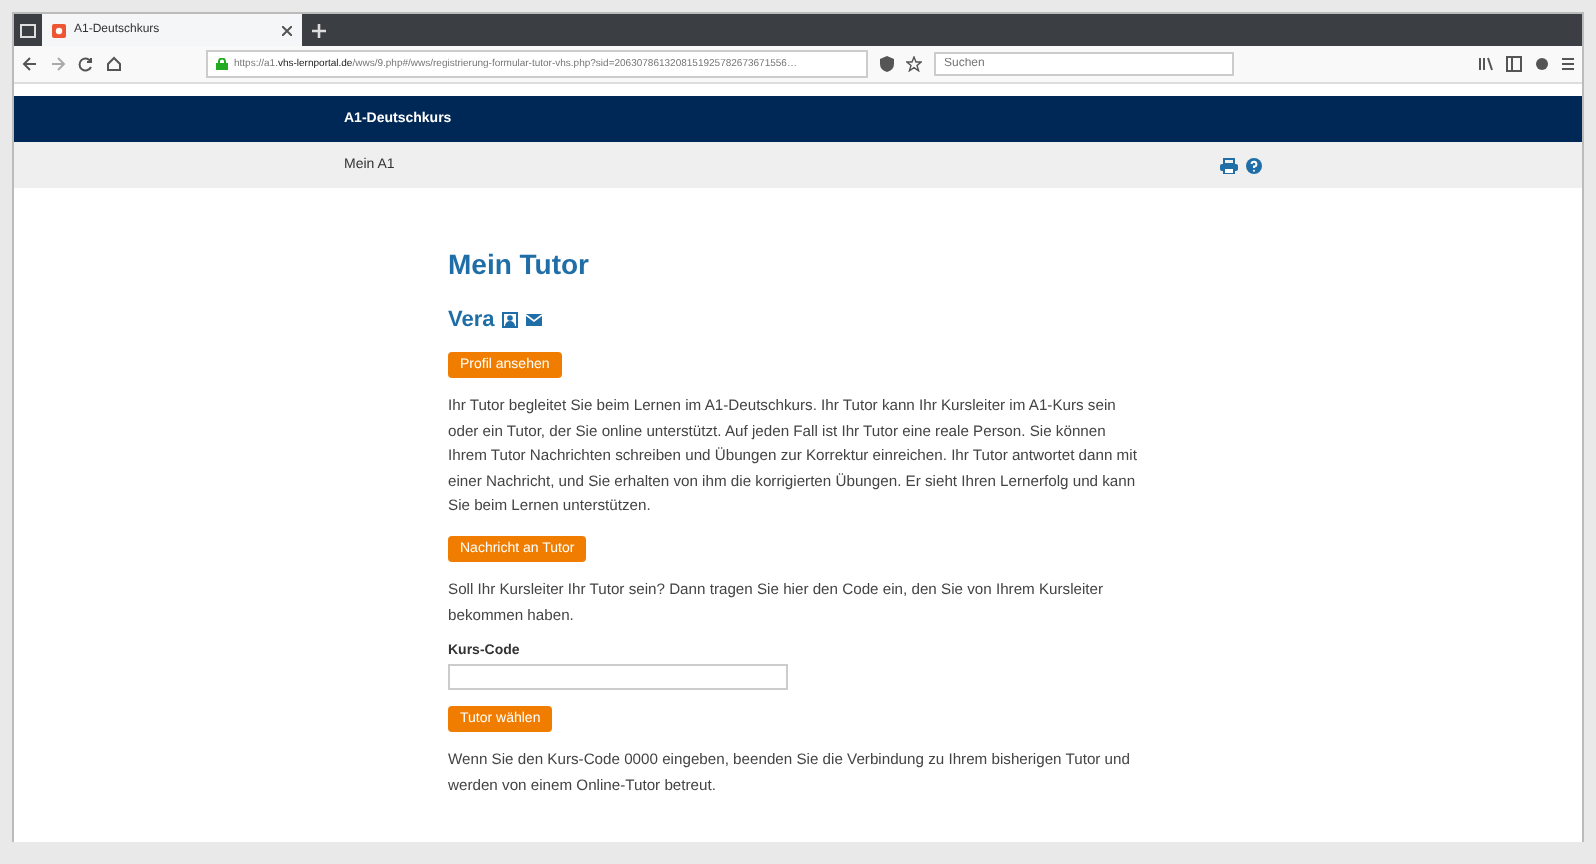  I want to click on star-icon, so click(914, 64).